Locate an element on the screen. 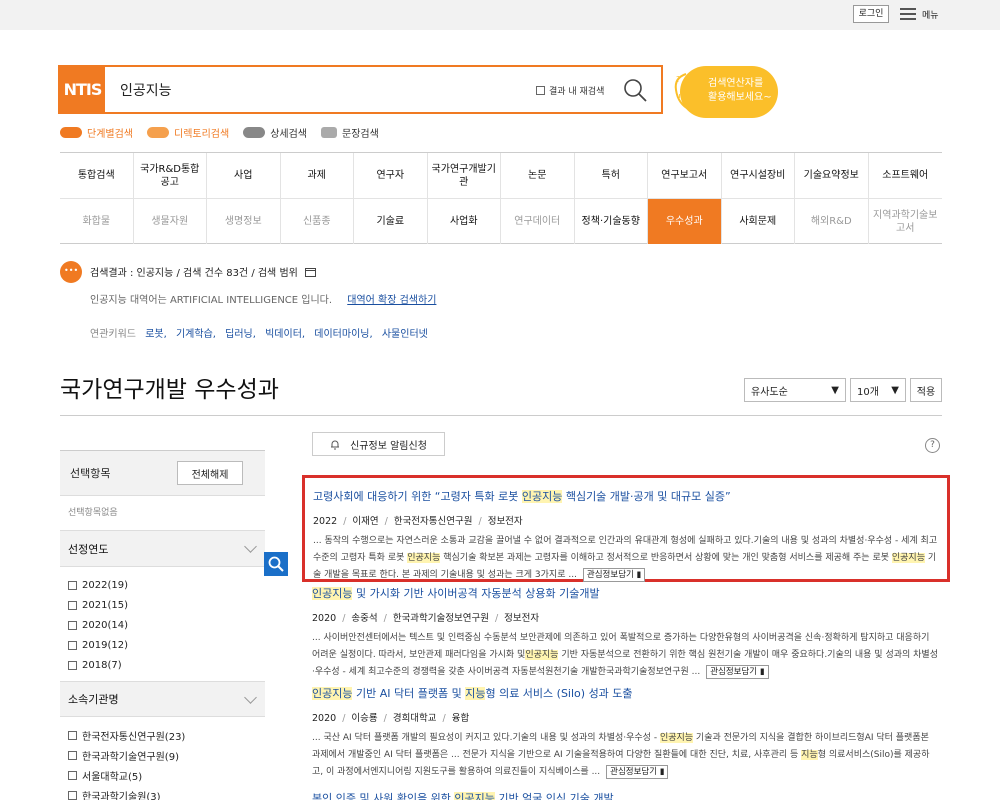 The height and width of the screenshot is (800, 1000). research-checkbox is located at coordinates (540, 90).